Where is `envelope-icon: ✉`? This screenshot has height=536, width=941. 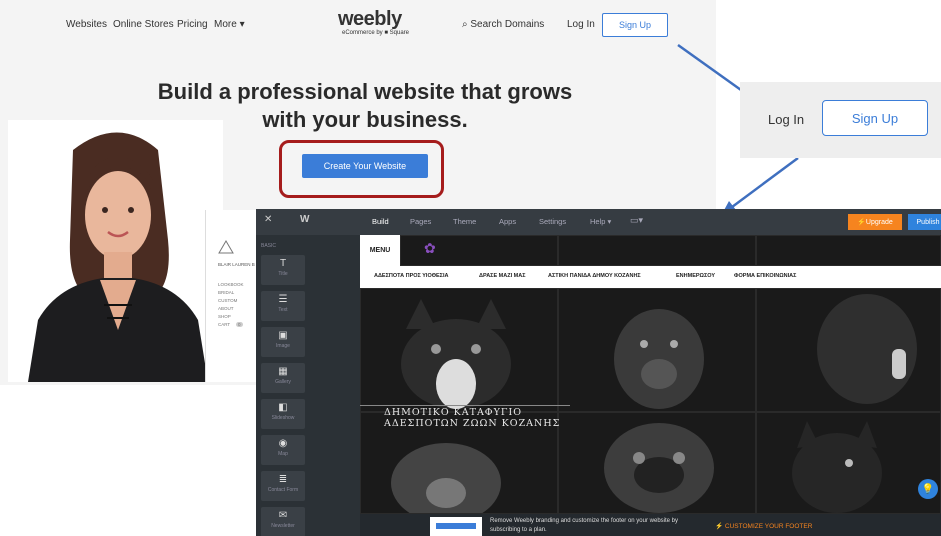 envelope-icon: ✉ is located at coordinates (283, 515).